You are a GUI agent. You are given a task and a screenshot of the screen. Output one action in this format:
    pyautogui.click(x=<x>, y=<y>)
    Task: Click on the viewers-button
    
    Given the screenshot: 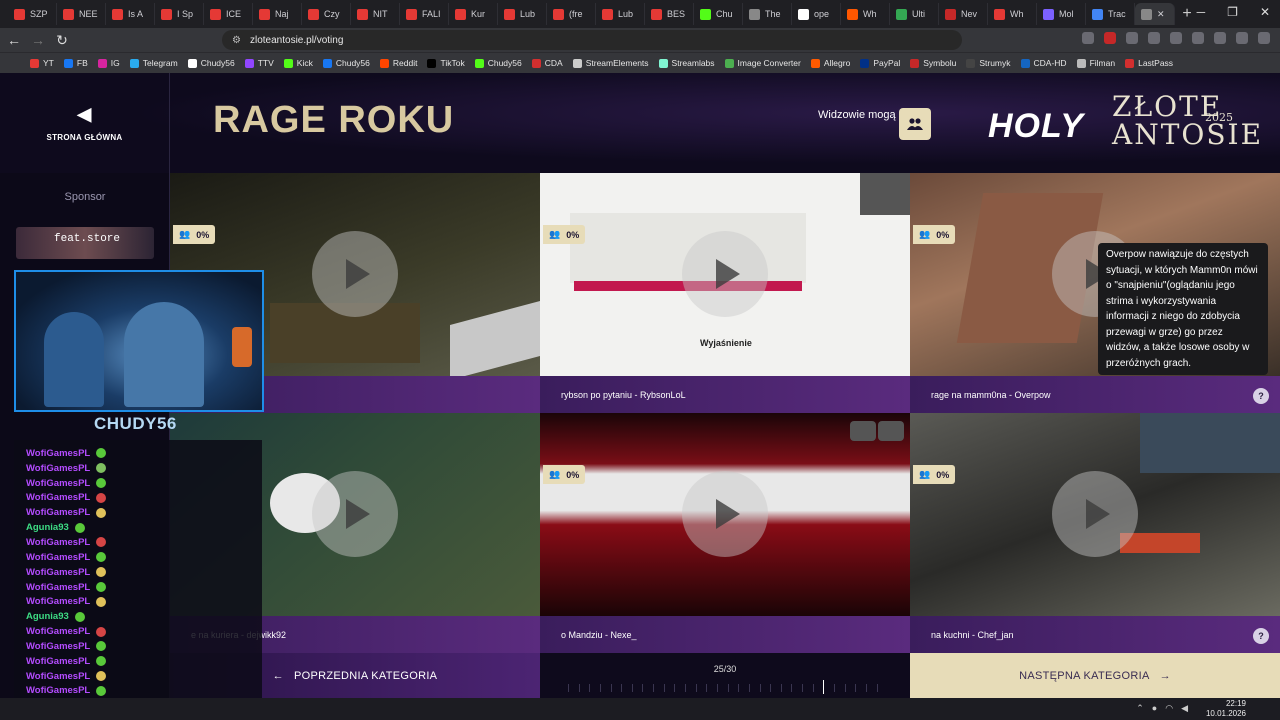 What is the action you would take?
    pyautogui.click(x=915, y=124)
    